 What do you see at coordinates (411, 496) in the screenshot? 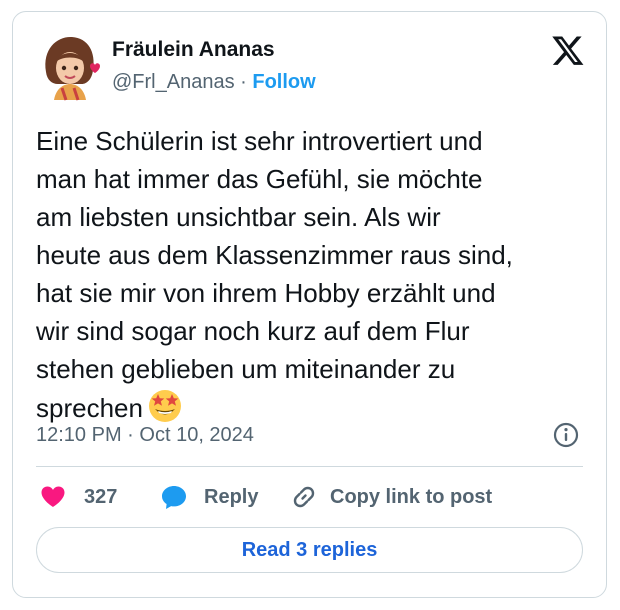
I see `copy-link-label: Copy link to post` at bounding box center [411, 496].